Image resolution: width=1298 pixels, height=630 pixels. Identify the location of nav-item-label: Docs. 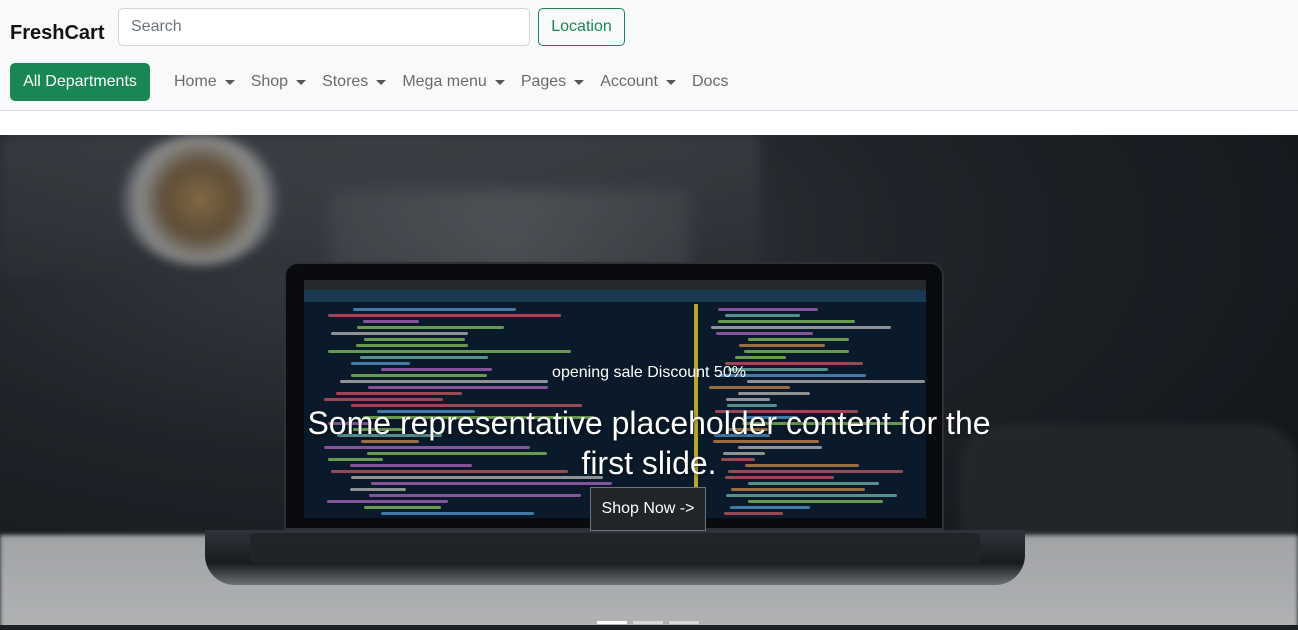
(710, 81).